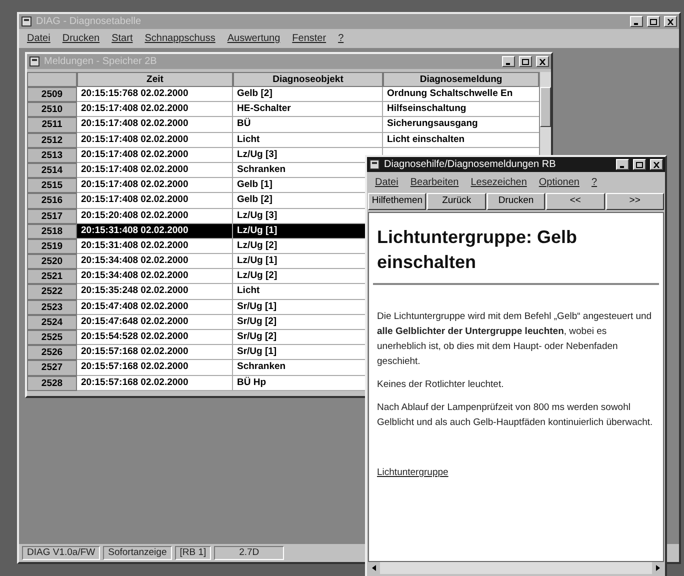 The height and width of the screenshot is (576, 684). What do you see at coordinates (434, 182) in the screenshot?
I see `menu-item: Bearbeiten` at bounding box center [434, 182].